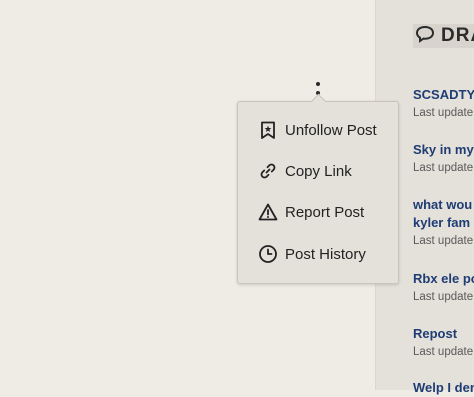  I want to click on post-title: Sky in my, so click(443, 150).